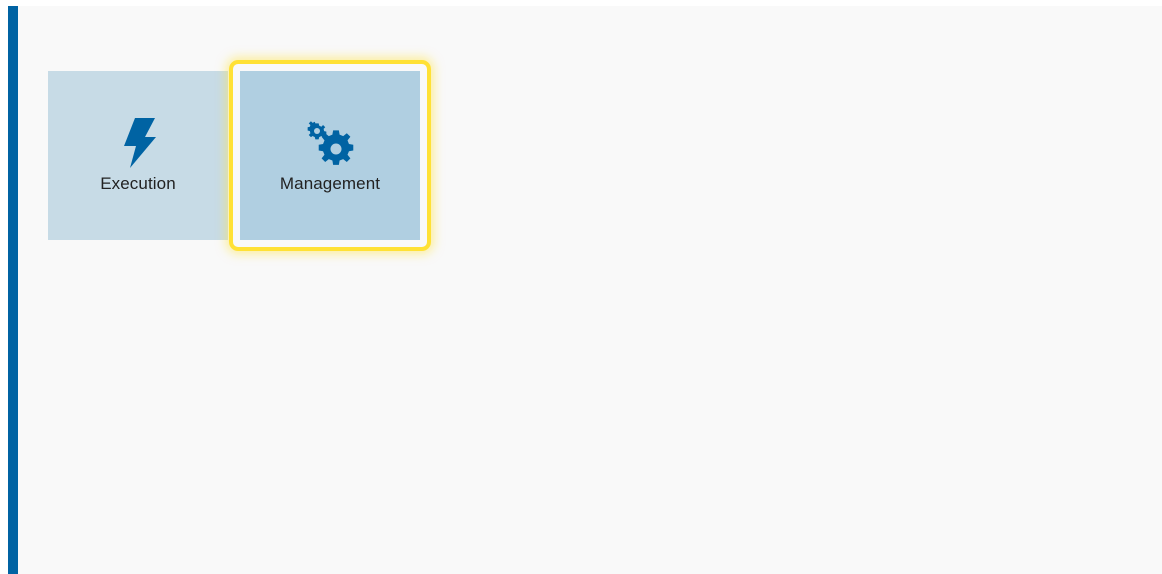  I want to click on lightning-bolt-icon, so click(138, 143).